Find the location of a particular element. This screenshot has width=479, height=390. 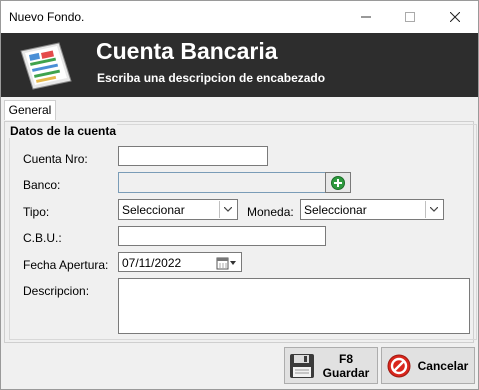

save-button-label: Guardar is located at coordinates (346, 372).